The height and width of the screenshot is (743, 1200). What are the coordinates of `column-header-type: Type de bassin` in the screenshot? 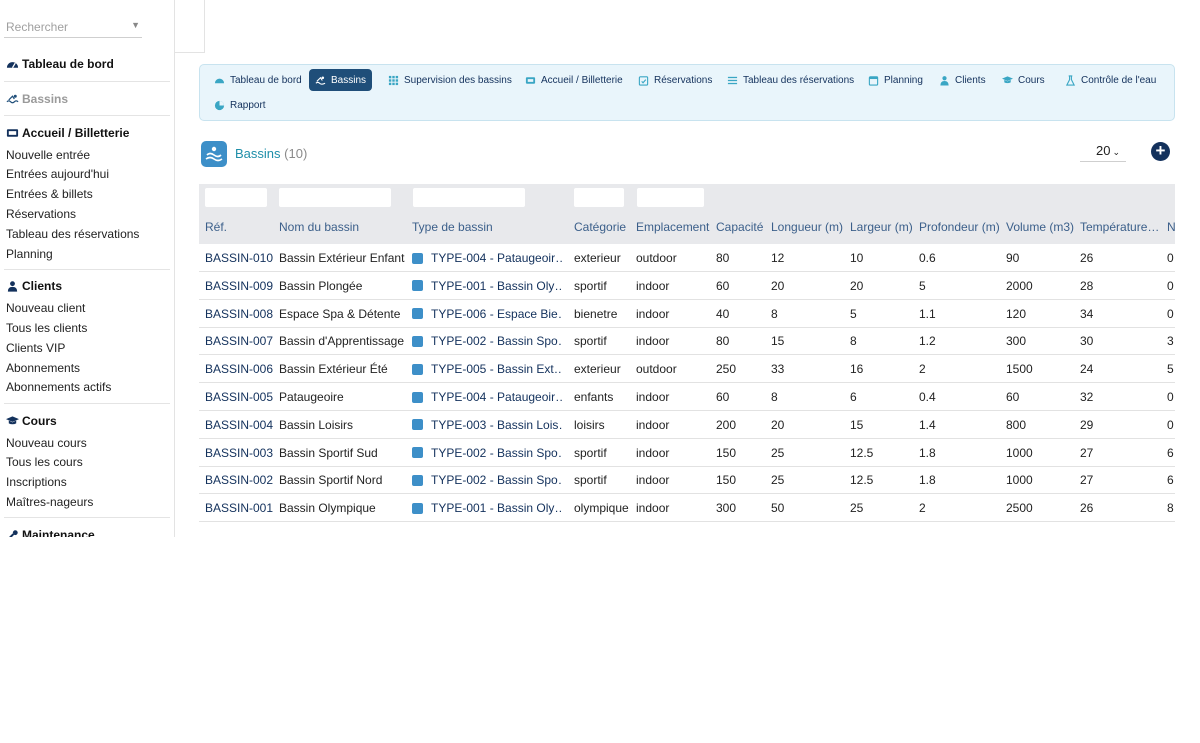 It's located at (452, 227).